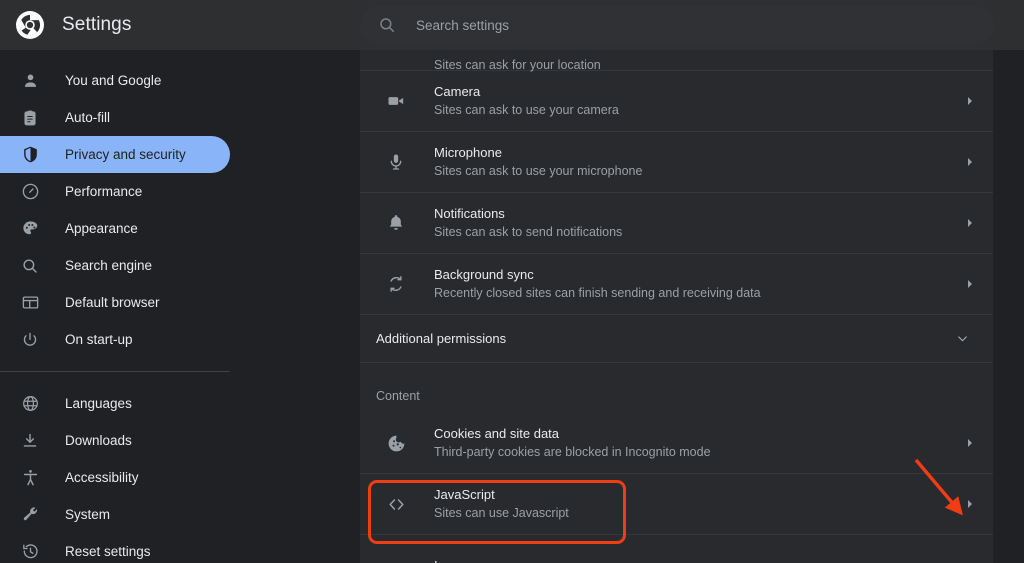 This screenshot has width=1024, height=563. Describe the element at coordinates (501, 513) in the screenshot. I see `row-subtitle: Sites can use Javascript` at that location.